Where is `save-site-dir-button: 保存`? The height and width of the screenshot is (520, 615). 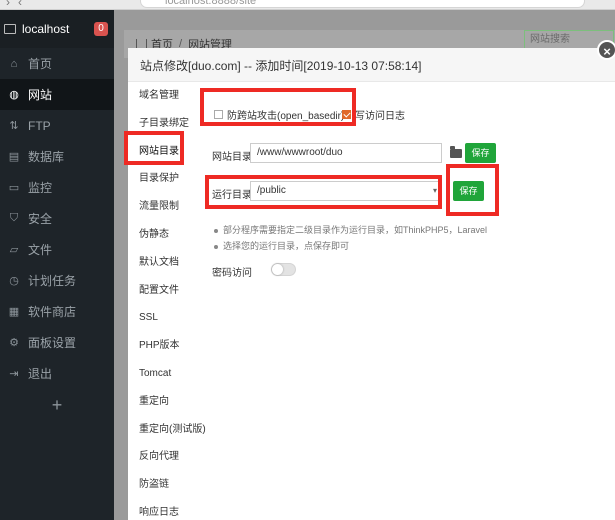 save-site-dir-button: 保存 is located at coordinates (480, 153).